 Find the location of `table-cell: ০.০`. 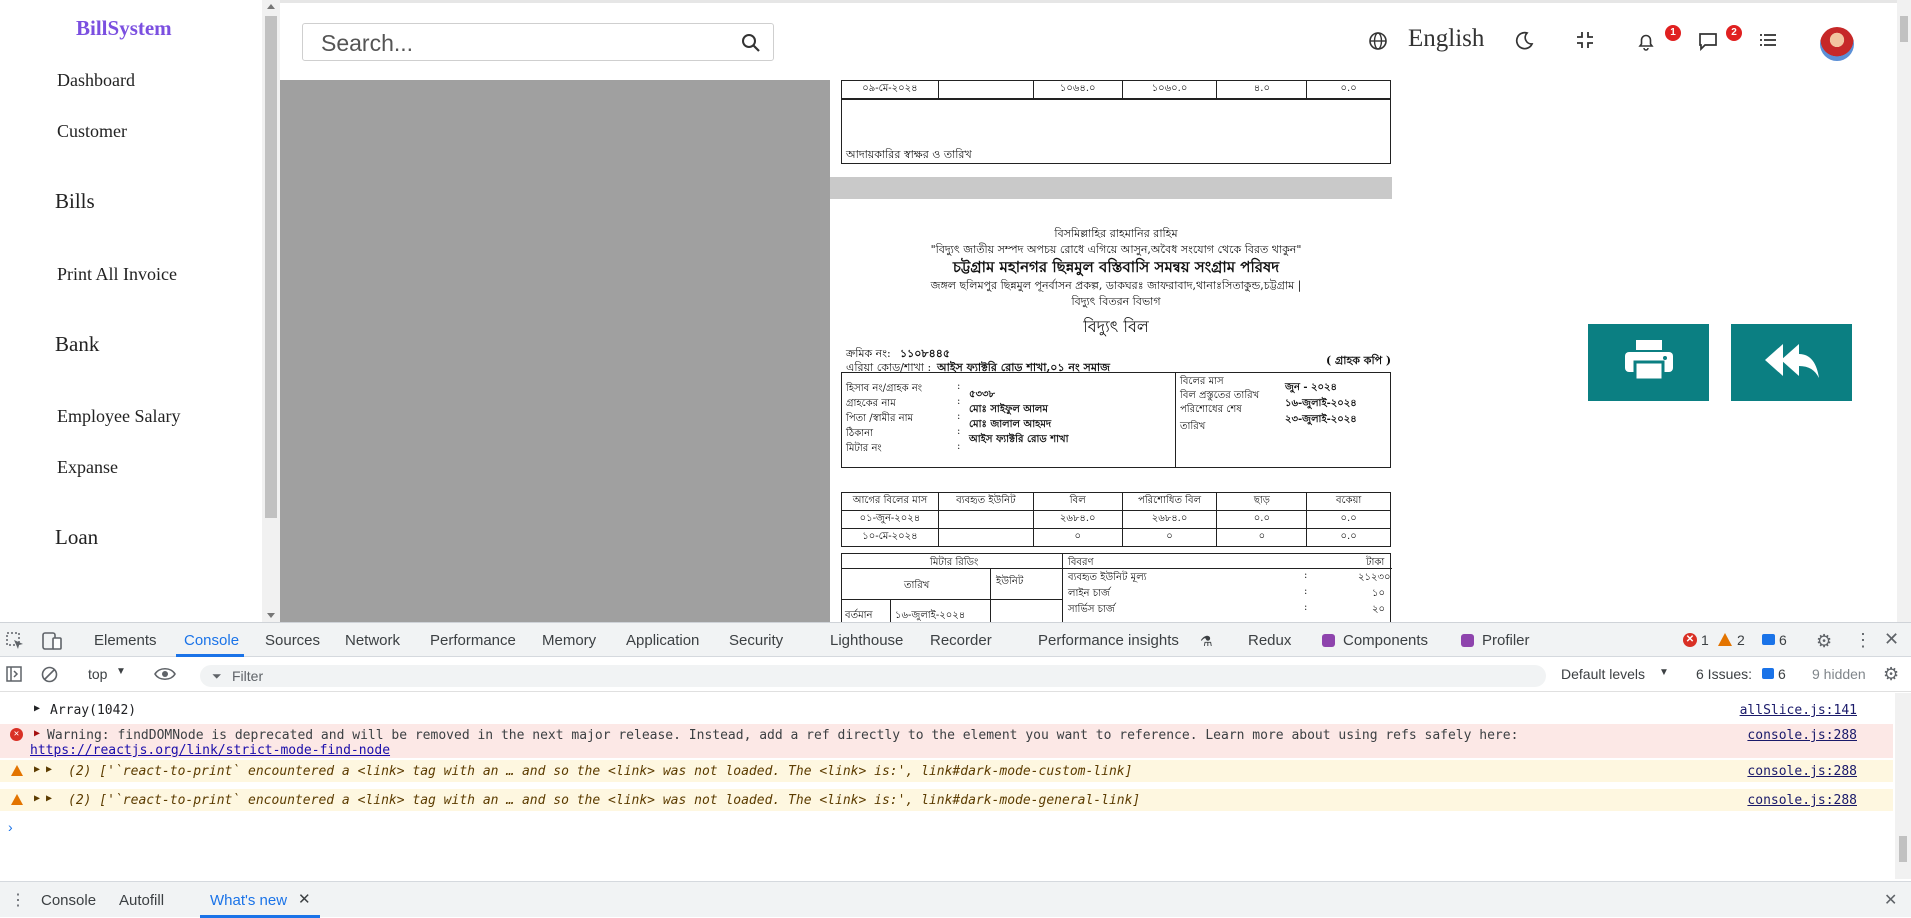

table-cell: ০.০ is located at coordinates (1348, 89).